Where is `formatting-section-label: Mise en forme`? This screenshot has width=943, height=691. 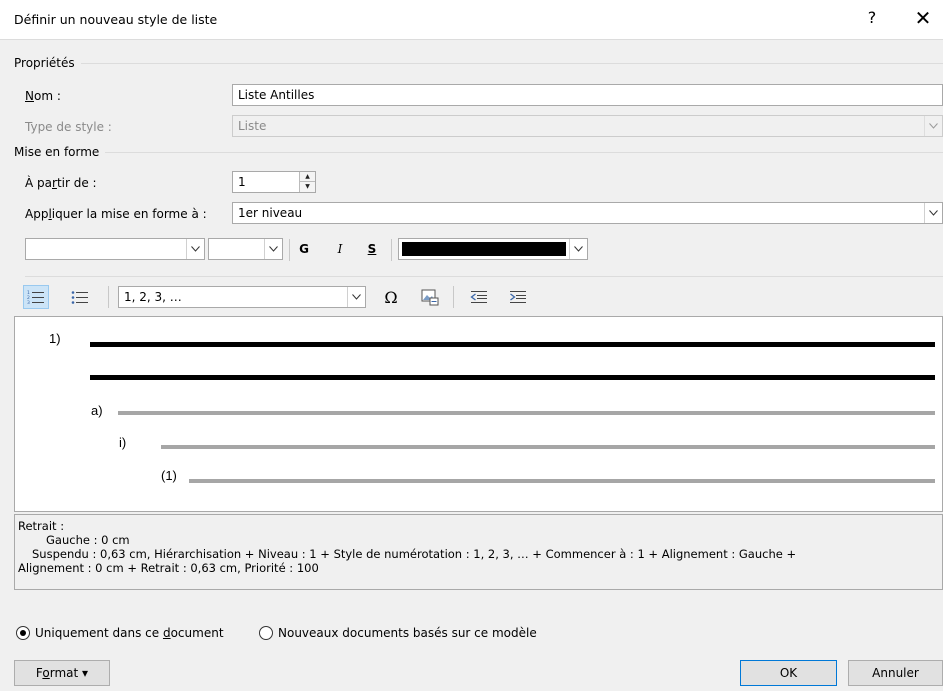
formatting-section-label: Mise en forme is located at coordinates (60, 152).